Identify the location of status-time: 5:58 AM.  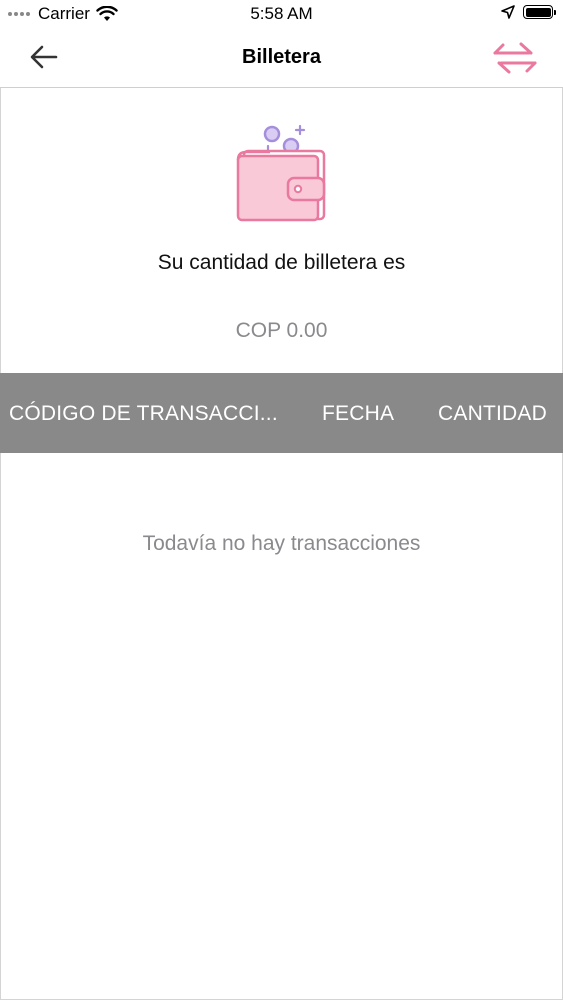
(281, 13).